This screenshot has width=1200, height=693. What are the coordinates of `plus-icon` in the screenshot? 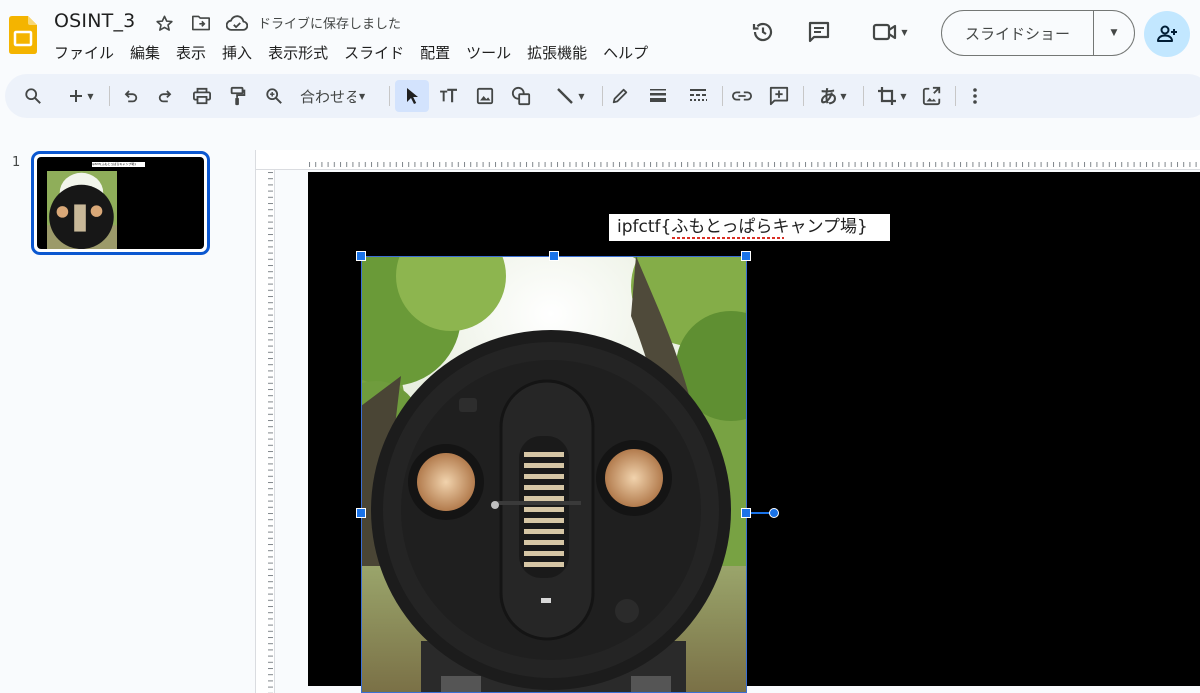 It's located at (76, 96).